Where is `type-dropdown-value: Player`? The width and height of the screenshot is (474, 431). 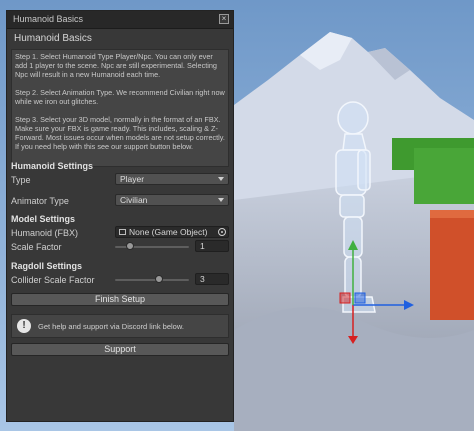
type-dropdown-value: Player is located at coordinates (132, 179).